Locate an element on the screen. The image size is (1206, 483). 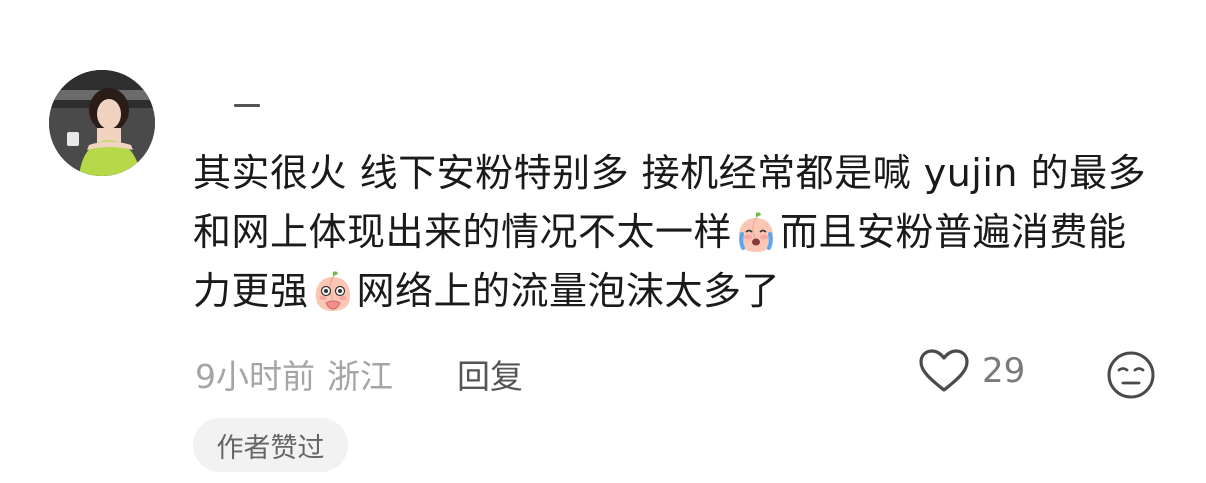
react-emoji-button is located at coordinates (1131, 375).